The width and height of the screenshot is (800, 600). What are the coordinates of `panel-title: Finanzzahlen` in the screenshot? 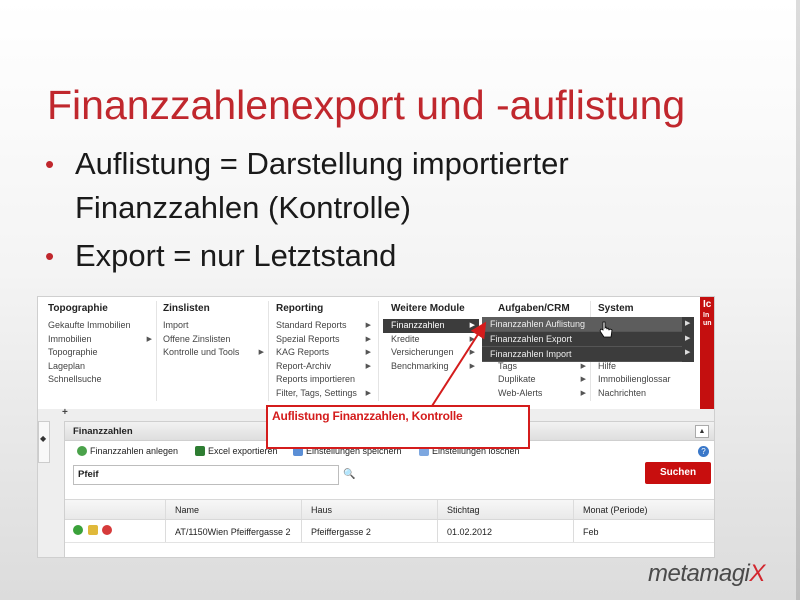 It's located at (103, 431).